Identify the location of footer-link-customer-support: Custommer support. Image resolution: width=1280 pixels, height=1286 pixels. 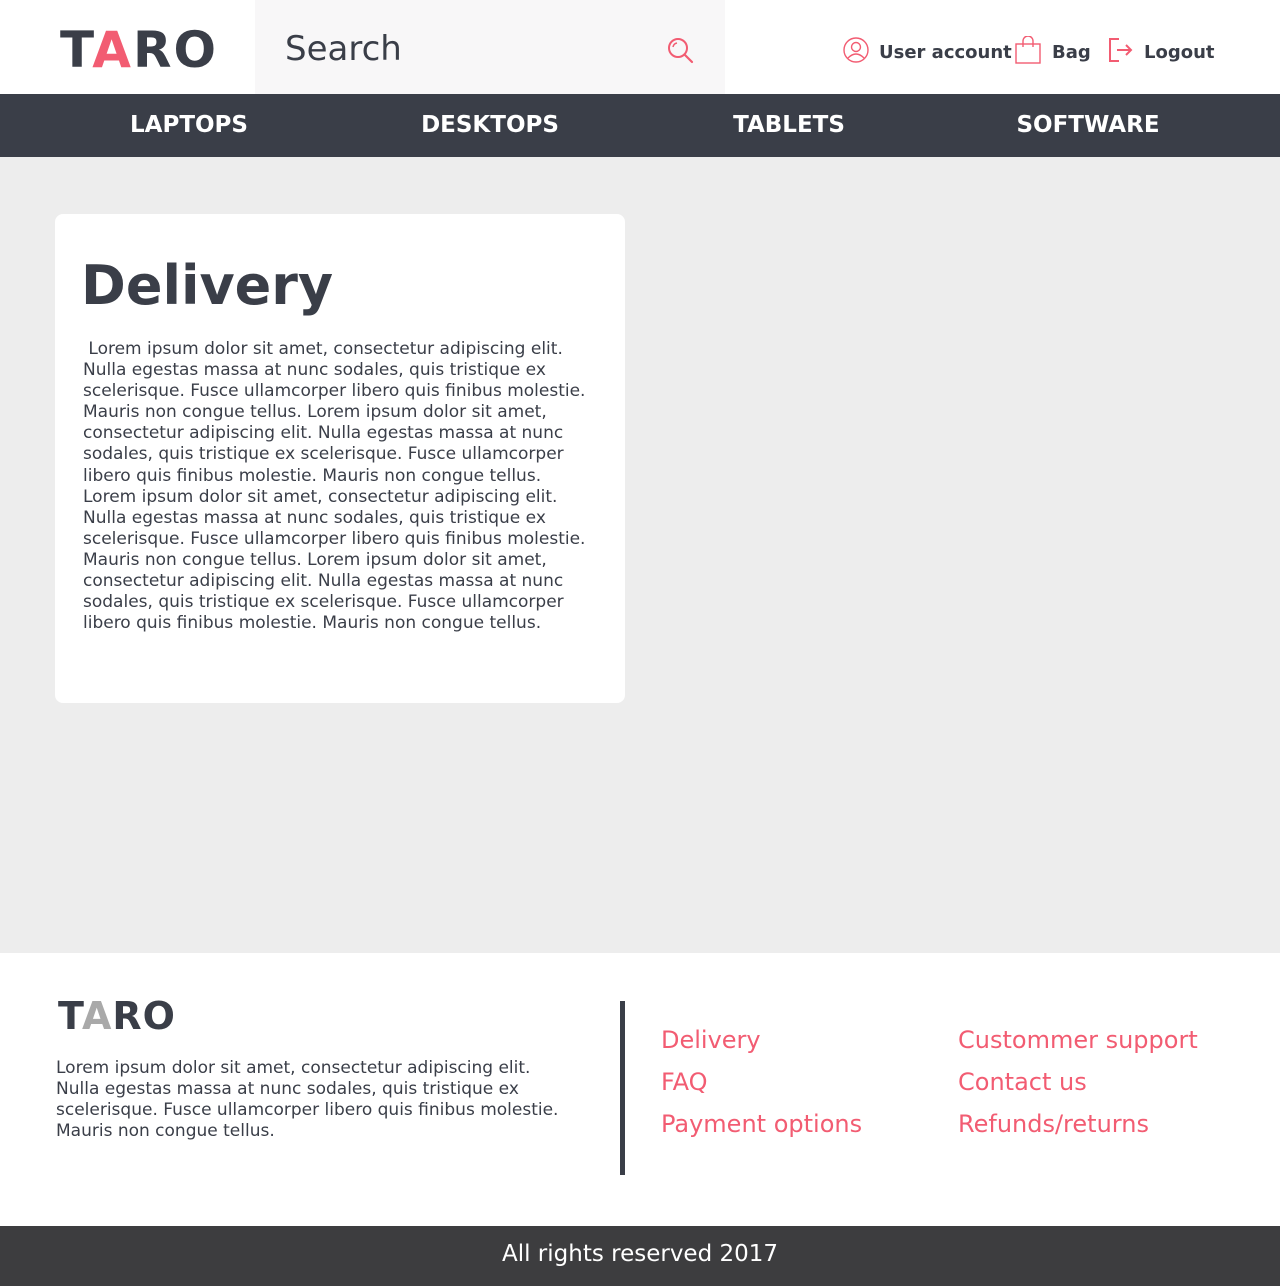
(1078, 1040).